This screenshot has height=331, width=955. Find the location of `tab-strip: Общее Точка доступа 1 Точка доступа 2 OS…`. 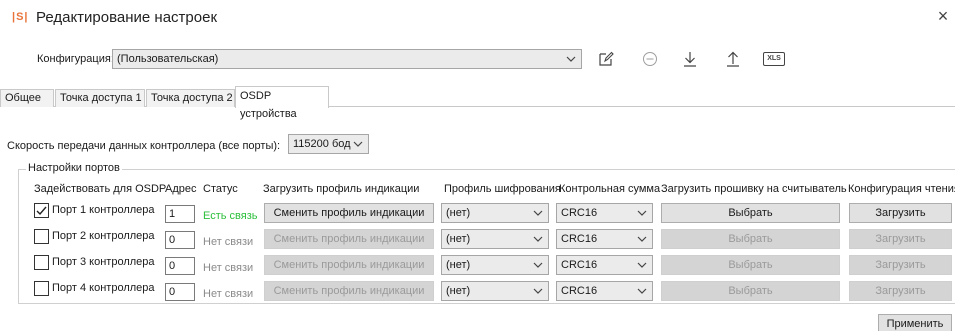

tab-strip: Общее Точка доступа 1 Точка доступа 2 OS… is located at coordinates (477, 103).